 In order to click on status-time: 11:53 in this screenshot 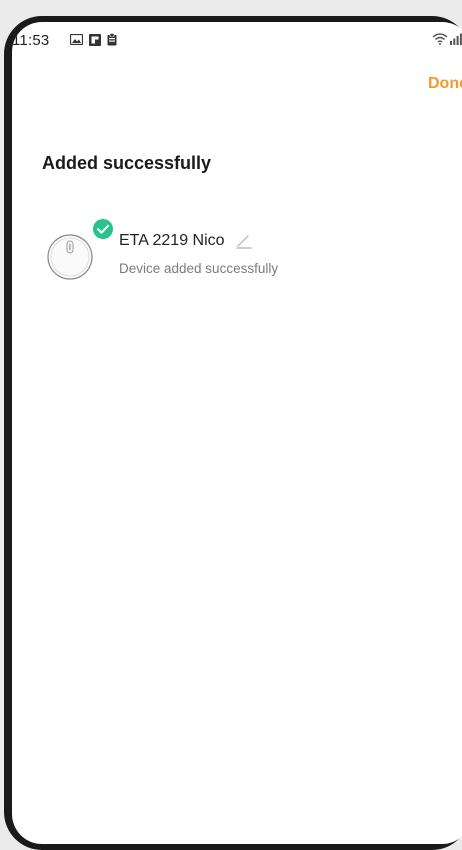, I will do `click(31, 40)`.